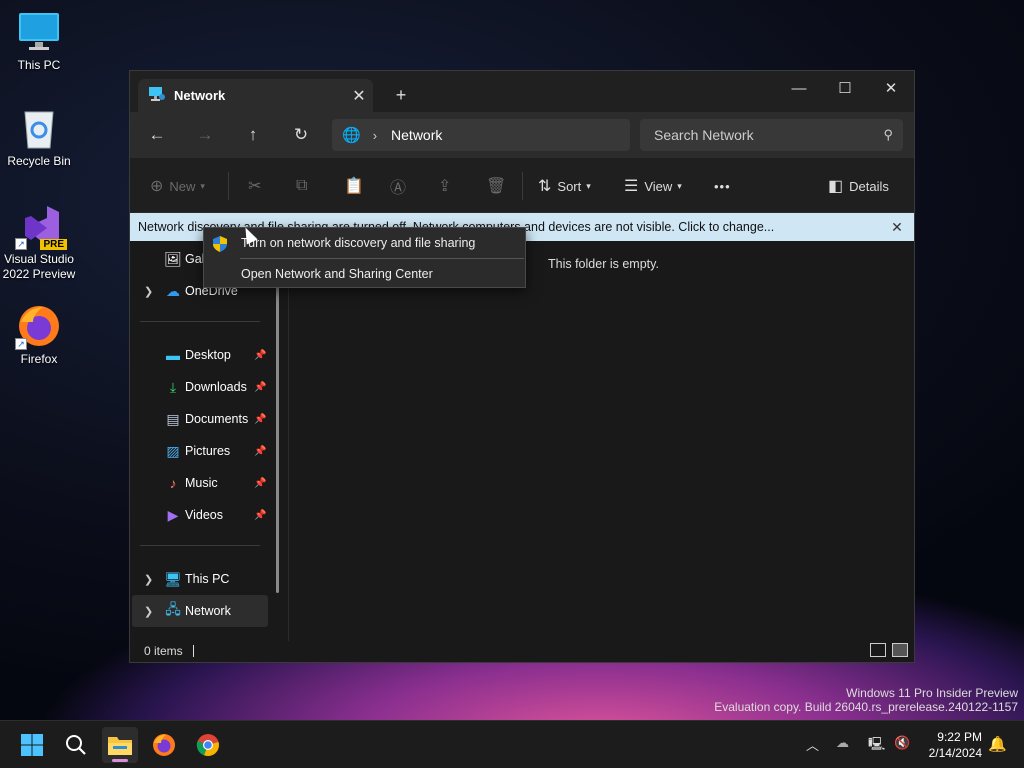  I want to click on tab-title: Network, so click(200, 95).